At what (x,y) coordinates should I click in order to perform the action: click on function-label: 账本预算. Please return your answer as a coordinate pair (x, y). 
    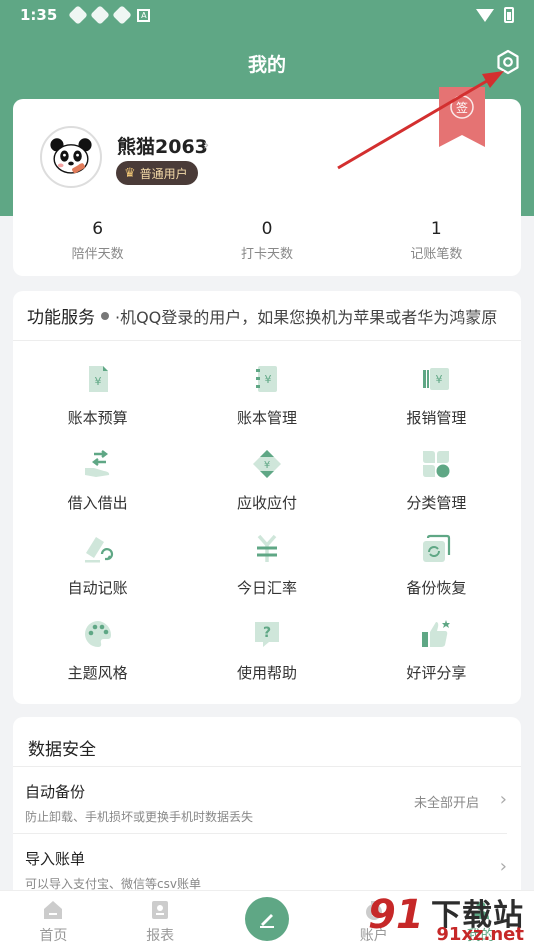
    Looking at the image, I should click on (97, 418).